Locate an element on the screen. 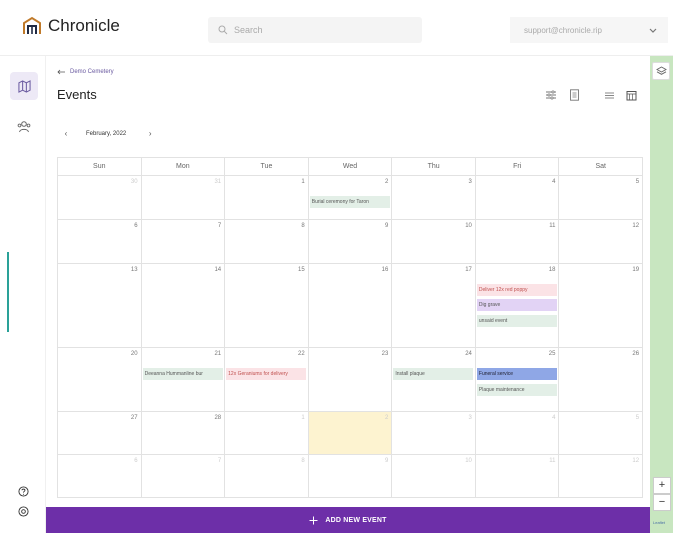 The image size is (673, 533). calendar-day-today: 2 is located at coordinates (350, 433).